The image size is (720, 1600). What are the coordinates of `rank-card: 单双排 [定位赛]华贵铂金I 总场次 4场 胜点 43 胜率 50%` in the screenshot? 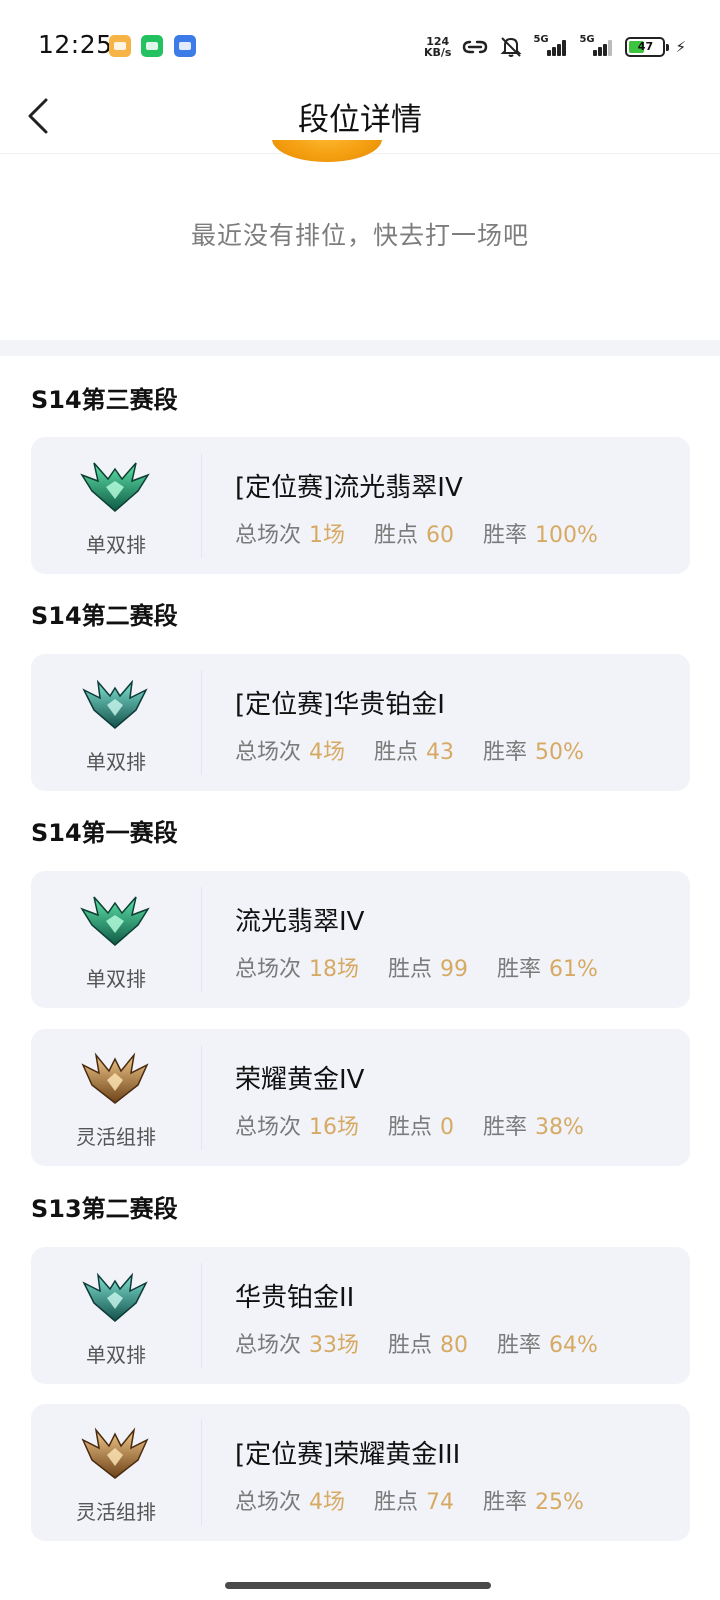 It's located at (360, 722).